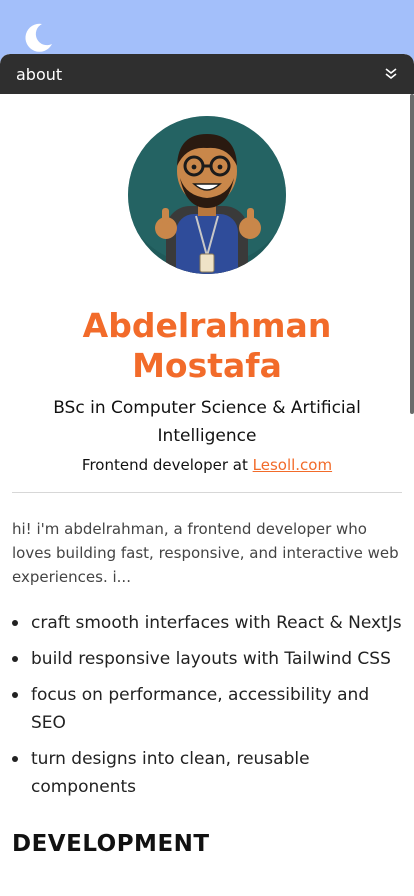 The width and height of the screenshot is (414, 896). I want to click on top-background, so click(207, 30).